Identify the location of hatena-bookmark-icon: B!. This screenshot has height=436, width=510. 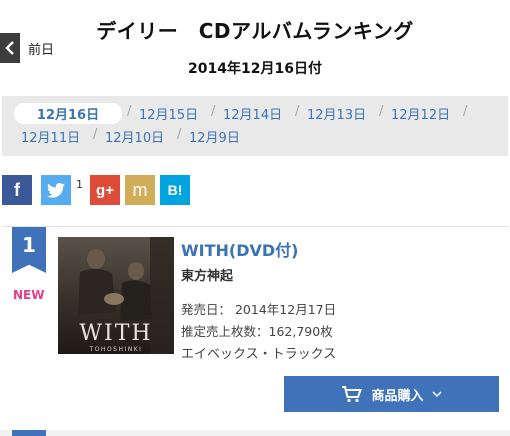
(175, 190).